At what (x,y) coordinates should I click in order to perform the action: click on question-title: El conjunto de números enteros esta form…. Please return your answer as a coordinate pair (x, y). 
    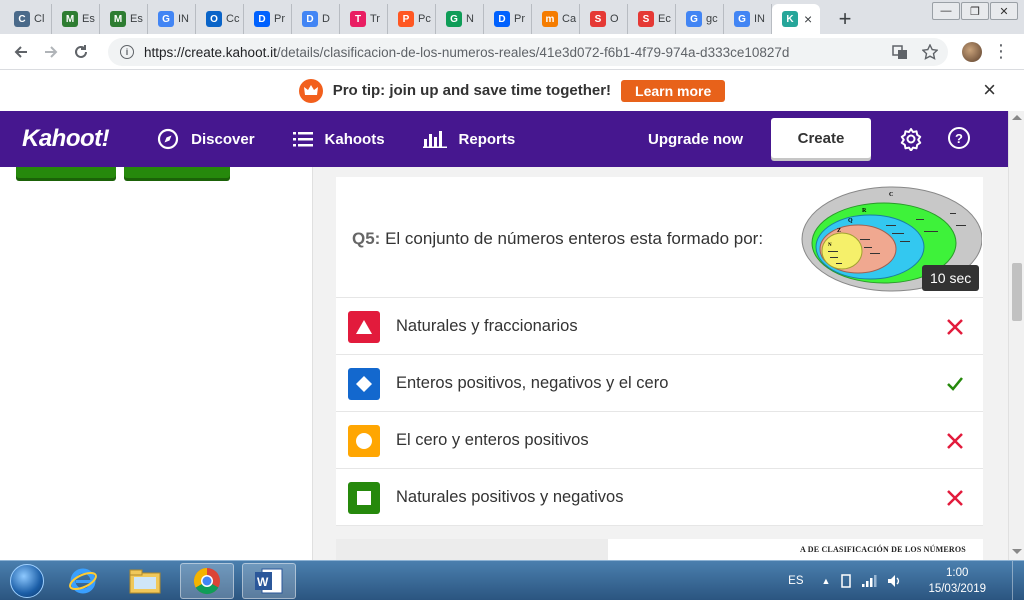
    Looking at the image, I should click on (574, 238).